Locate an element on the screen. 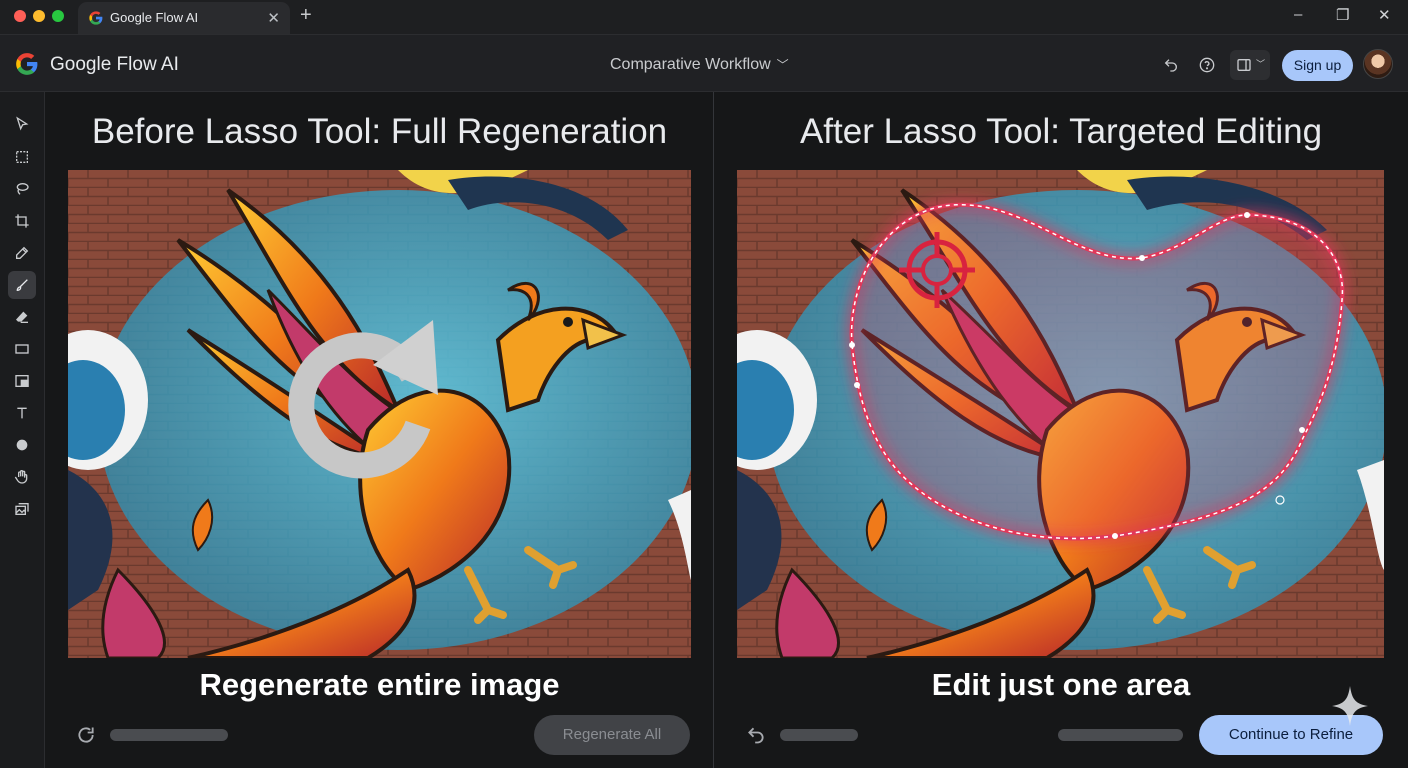 The width and height of the screenshot is (1408, 768). tool-rail is located at coordinates (22, 430).